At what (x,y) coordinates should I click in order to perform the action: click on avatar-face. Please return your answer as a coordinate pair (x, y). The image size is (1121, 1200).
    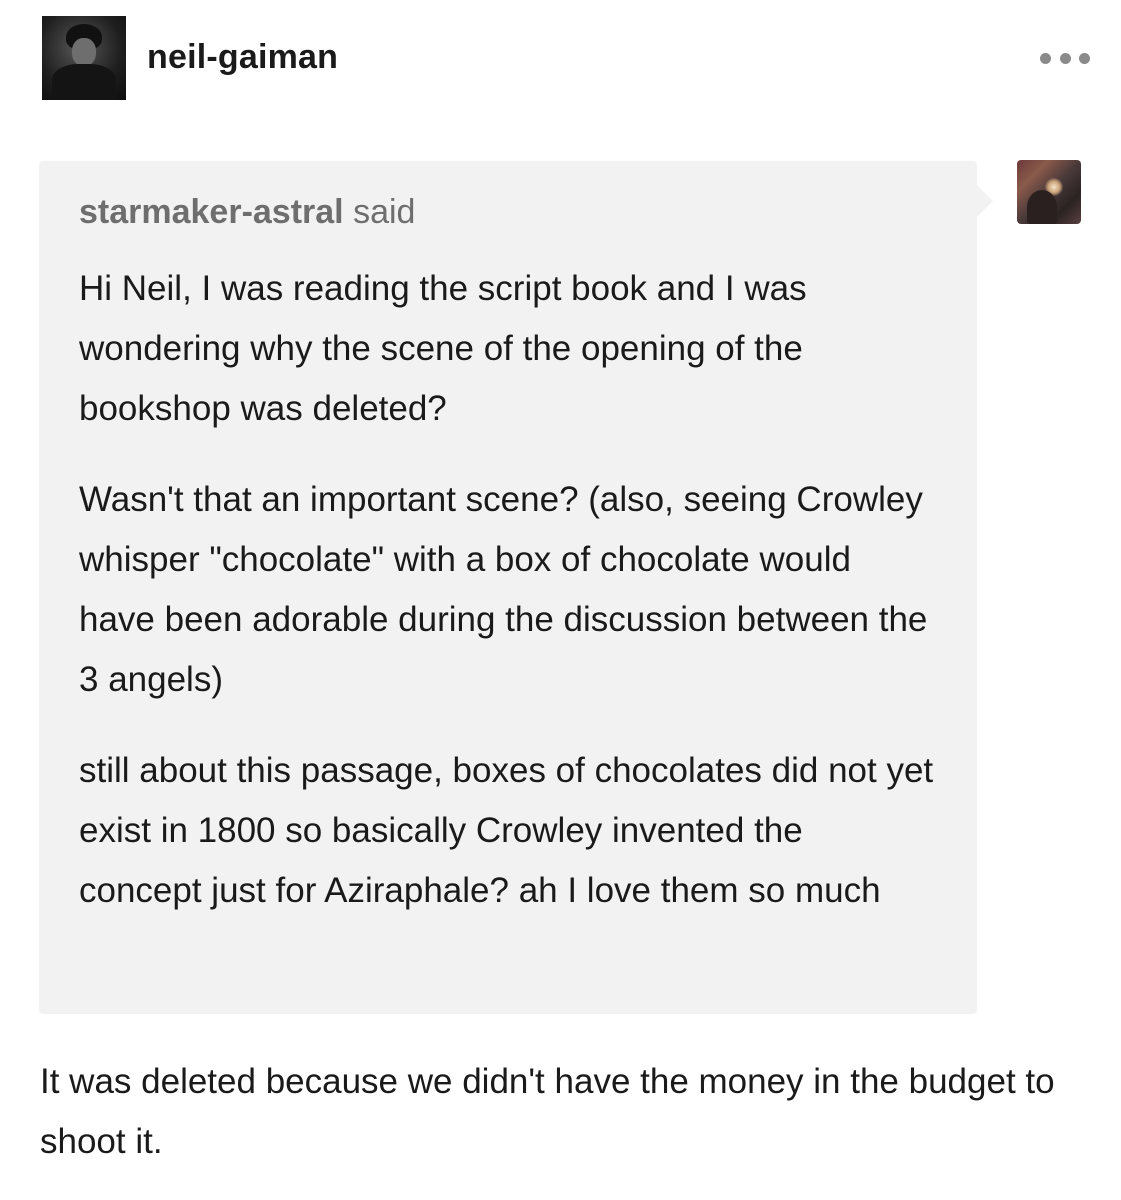
    Looking at the image, I should click on (84, 52).